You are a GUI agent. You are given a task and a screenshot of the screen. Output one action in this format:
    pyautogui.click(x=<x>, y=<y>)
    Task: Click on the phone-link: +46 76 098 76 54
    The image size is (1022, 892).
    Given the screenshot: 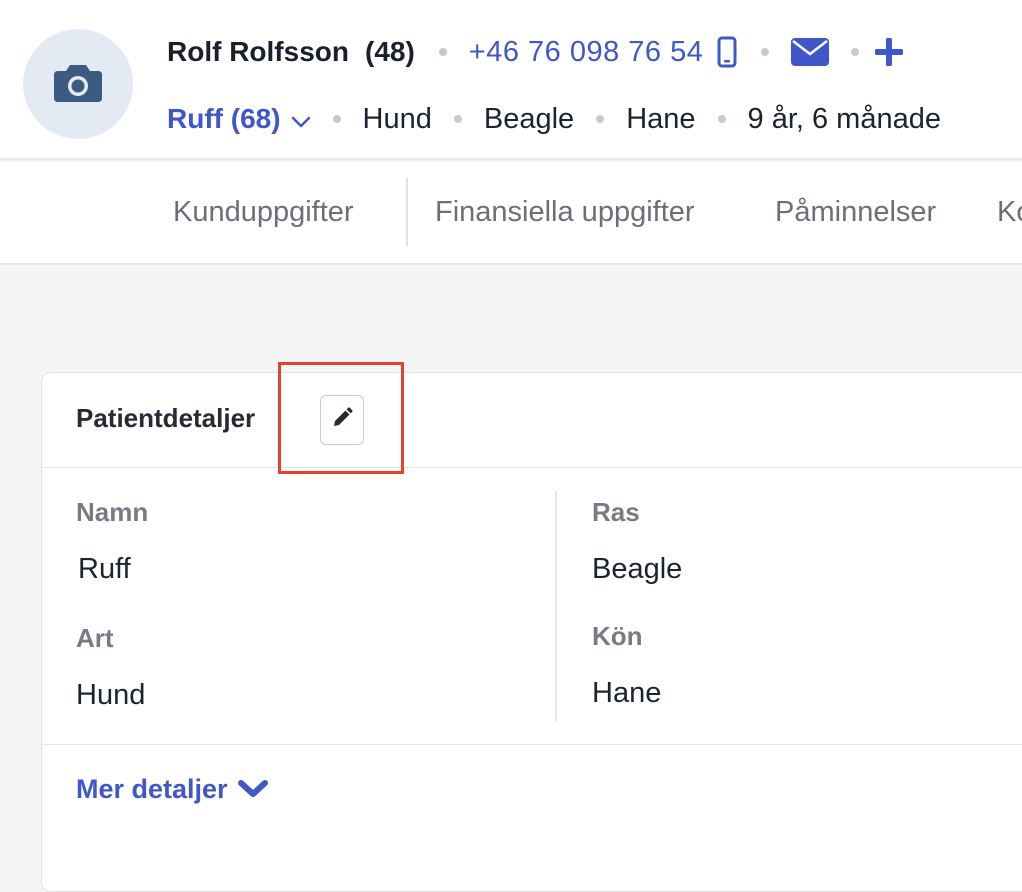 What is the action you would take?
    pyautogui.click(x=586, y=52)
    